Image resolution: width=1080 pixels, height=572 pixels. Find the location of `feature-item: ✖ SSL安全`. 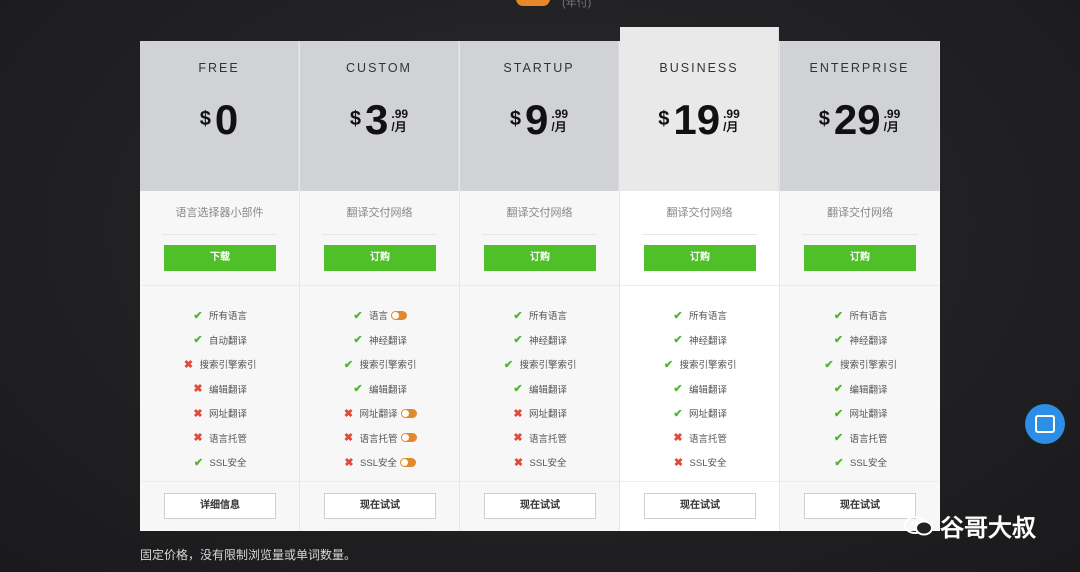

feature-item: ✖ SSL安全 is located at coordinates (379, 462).